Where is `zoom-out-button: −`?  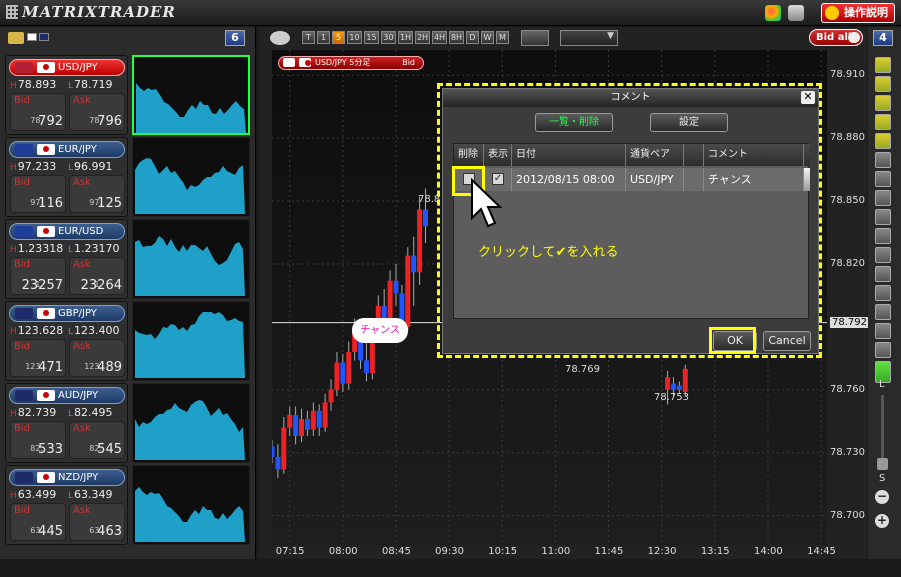 zoom-out-button: − is located at coordinates (882, 497).